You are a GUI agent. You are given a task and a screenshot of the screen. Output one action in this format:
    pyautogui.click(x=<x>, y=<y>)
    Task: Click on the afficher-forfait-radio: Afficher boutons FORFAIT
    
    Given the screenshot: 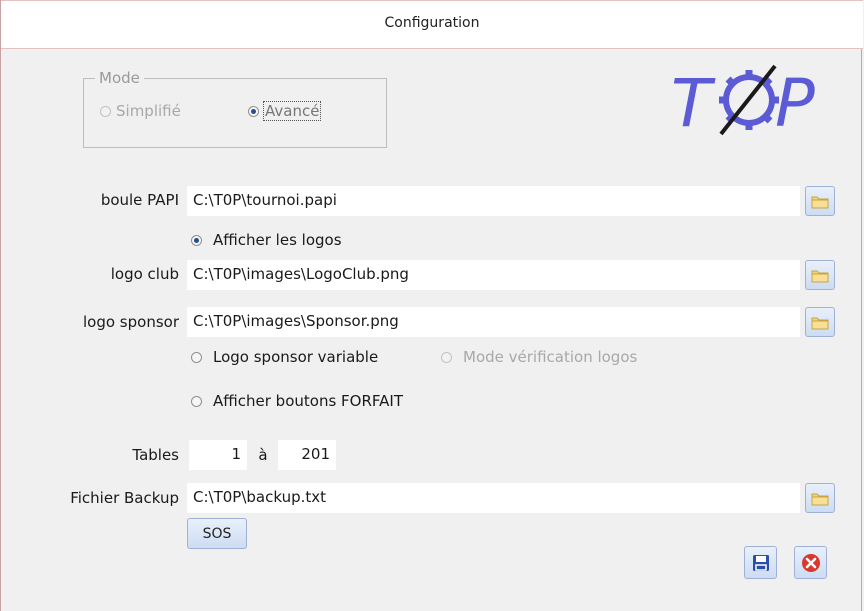 What is the action you would take?
    pyautogui.click(x=297, y=401)
    